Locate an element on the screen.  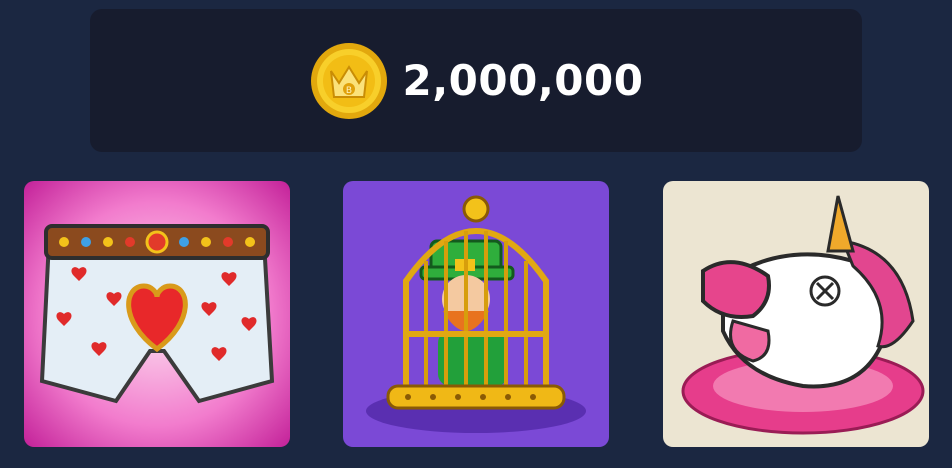
coin-icon: B is located at coordinates (348, 80).